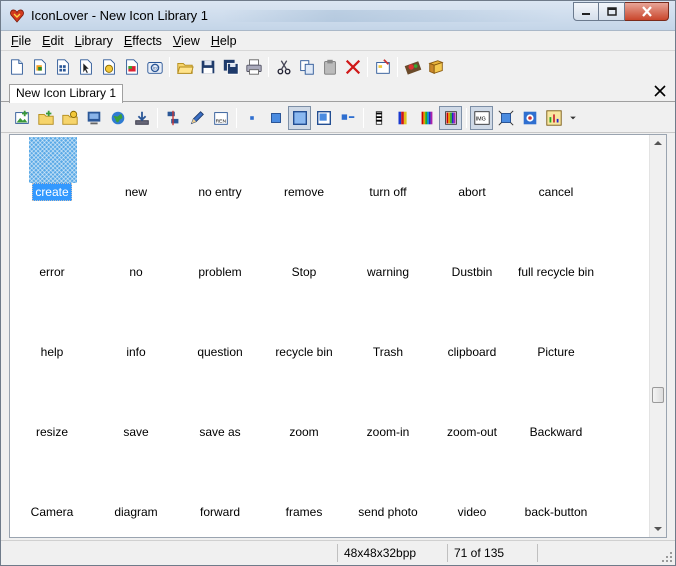  What do you see at coordinates (66, 93) in the screenshot?
I see `document-tab: New Icon Library 1` at bounding box center [66, 93].